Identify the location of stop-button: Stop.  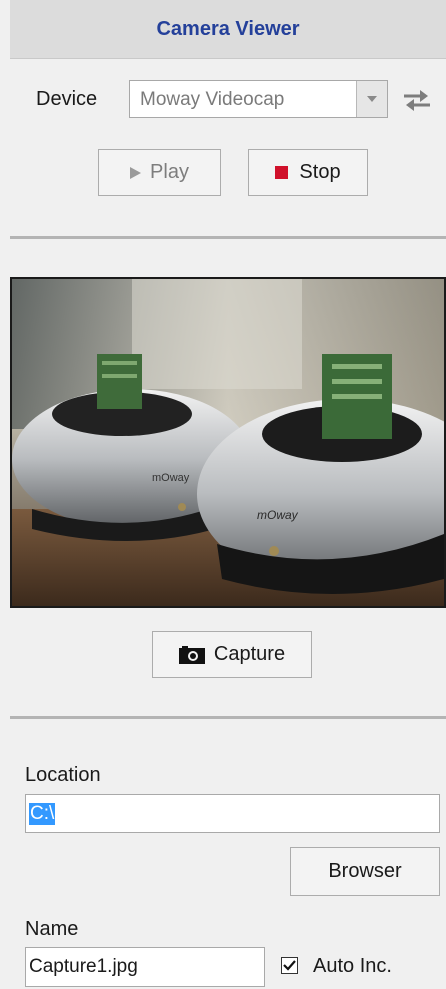
(308, 172).